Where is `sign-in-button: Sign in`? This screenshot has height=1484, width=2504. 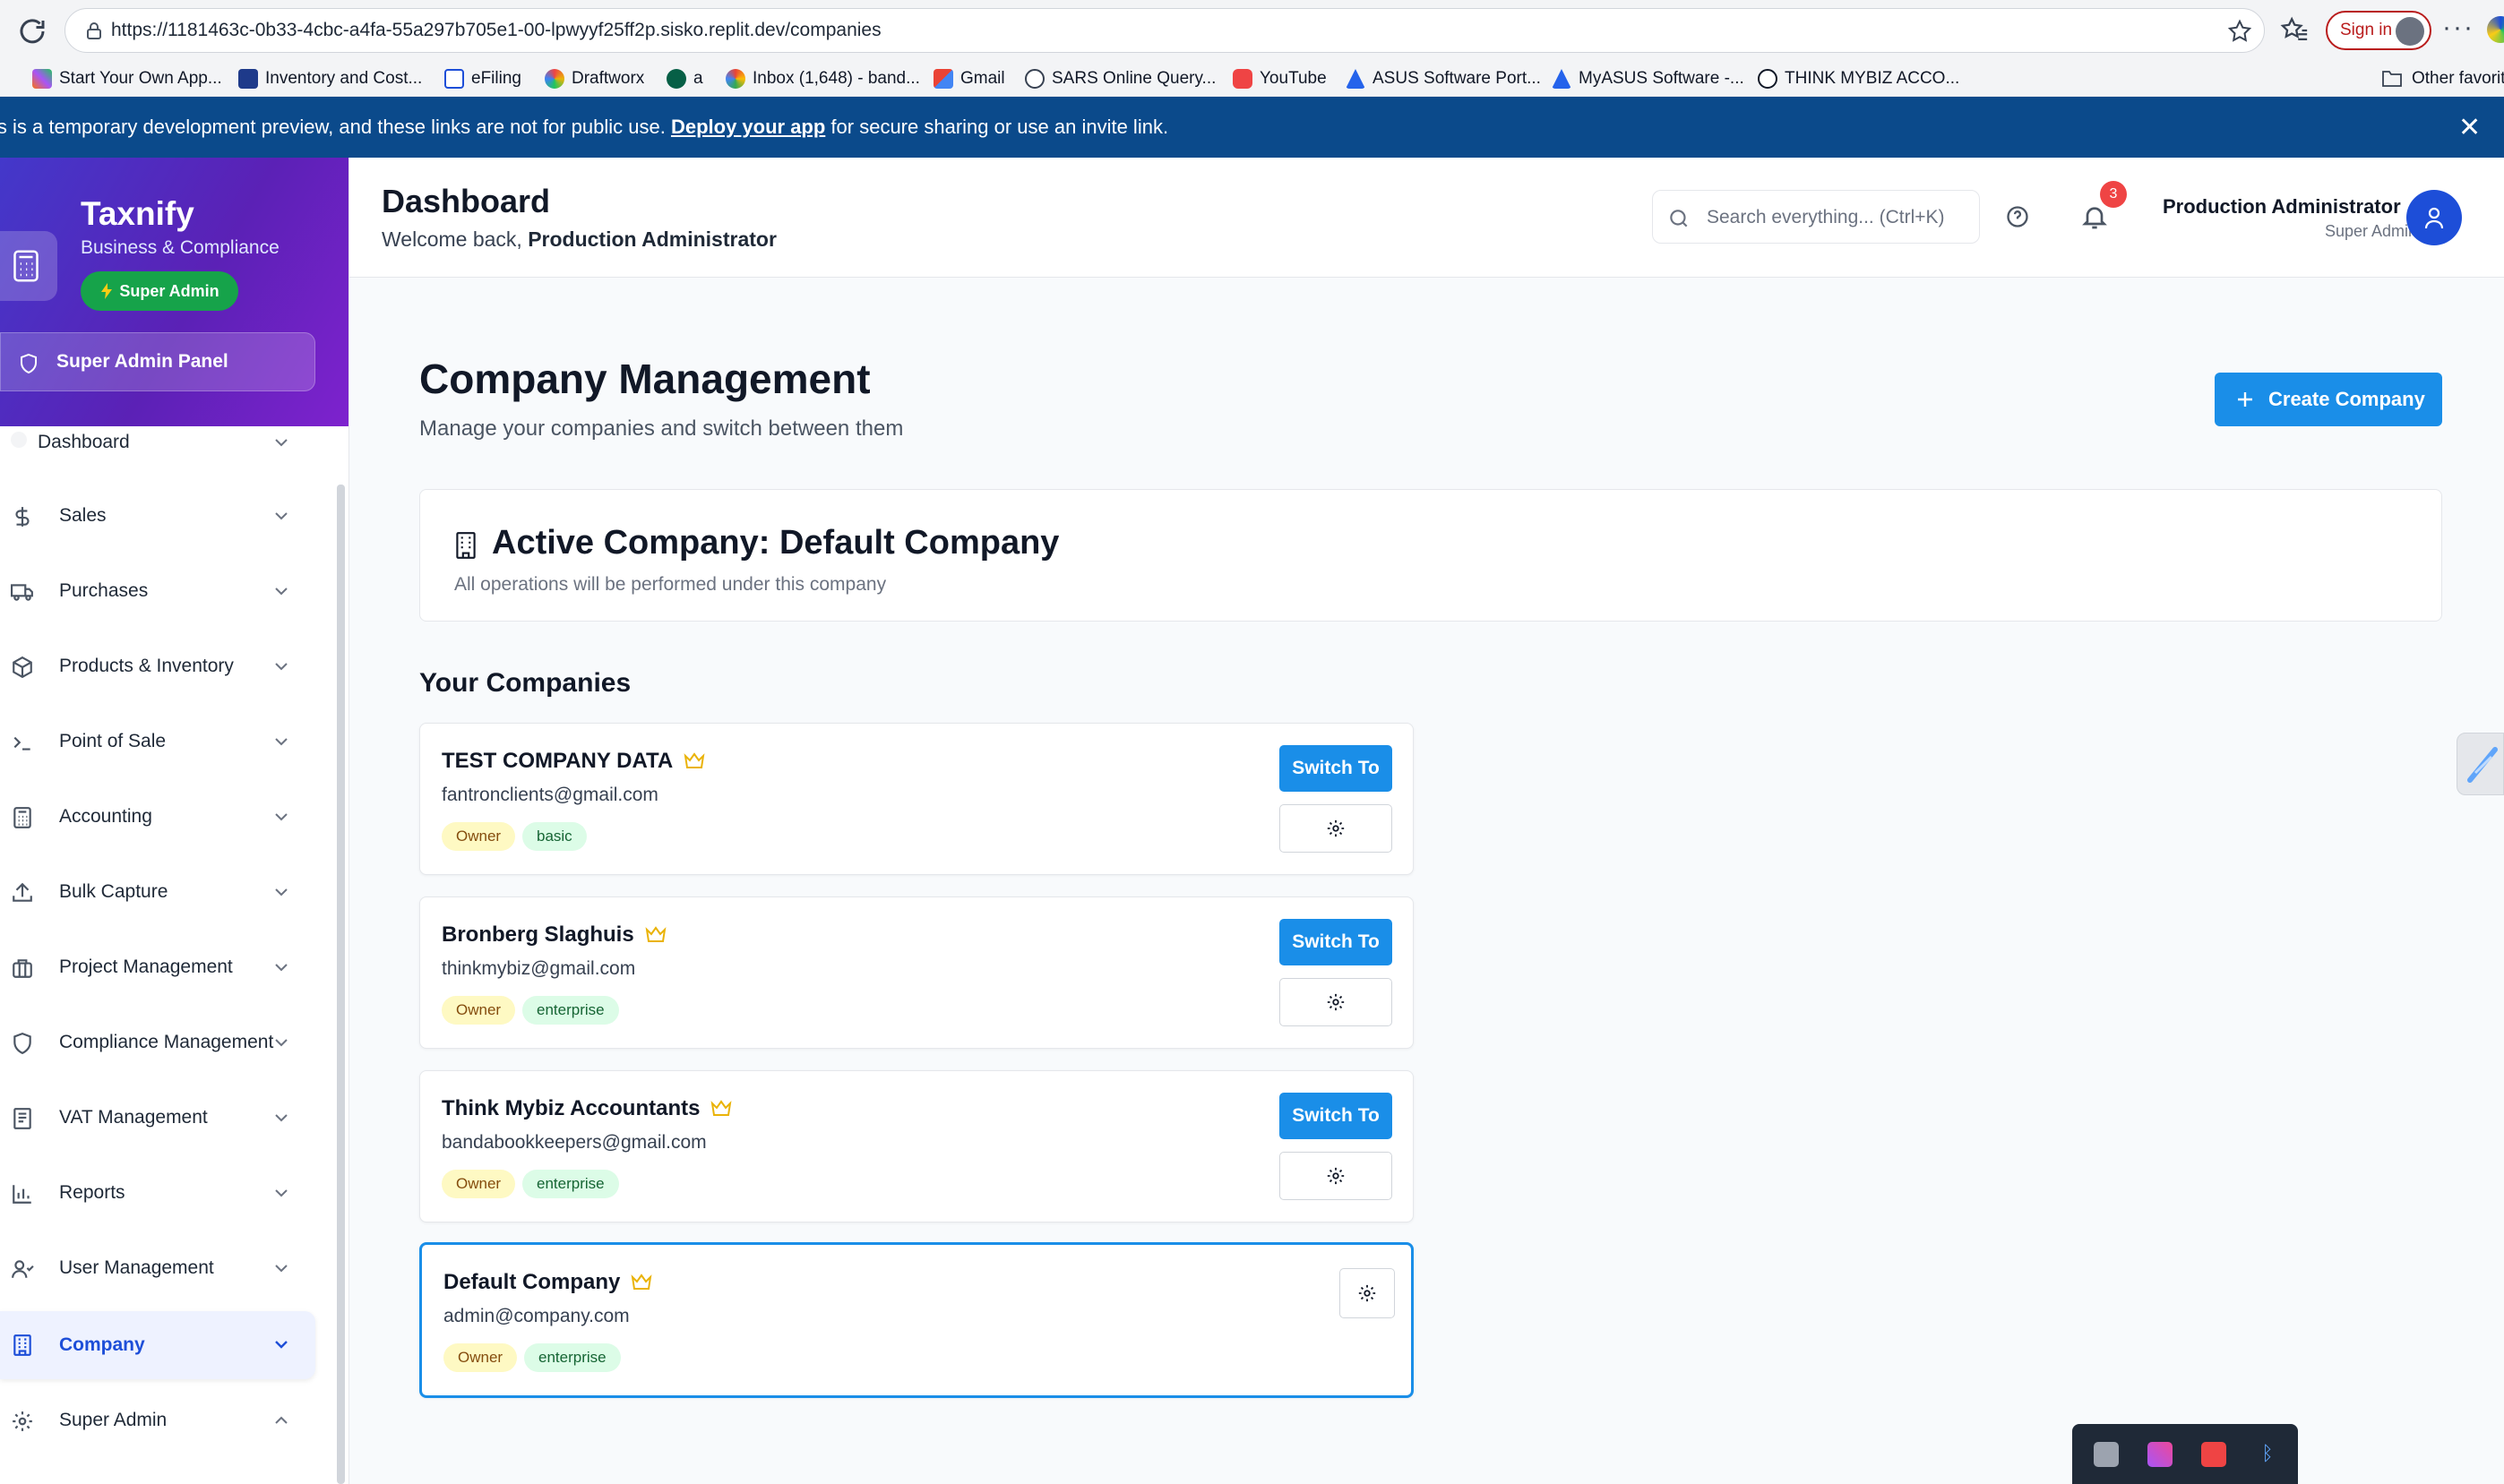
sign-in-button: Sign in is located at coordinates (2378, 30).